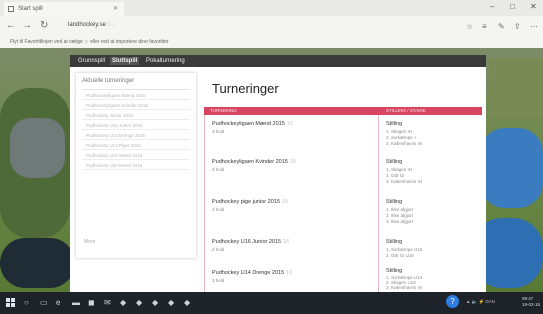  What do you see at coordinates (250, 202) in the screenshot?
I see `tournament-name: Pudhockey pige junior 2015 15` at bounding box center [250, 202].